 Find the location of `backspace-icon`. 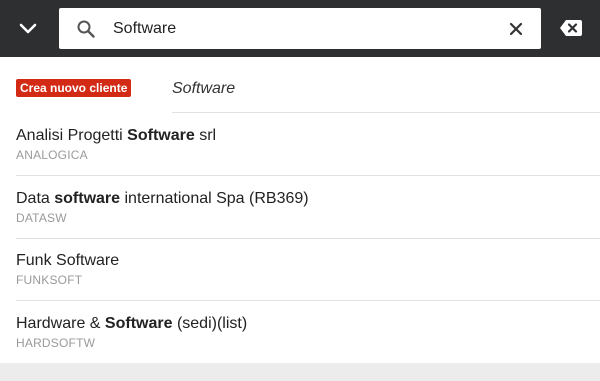

backspace-icon is located at coordinates (571, 28).